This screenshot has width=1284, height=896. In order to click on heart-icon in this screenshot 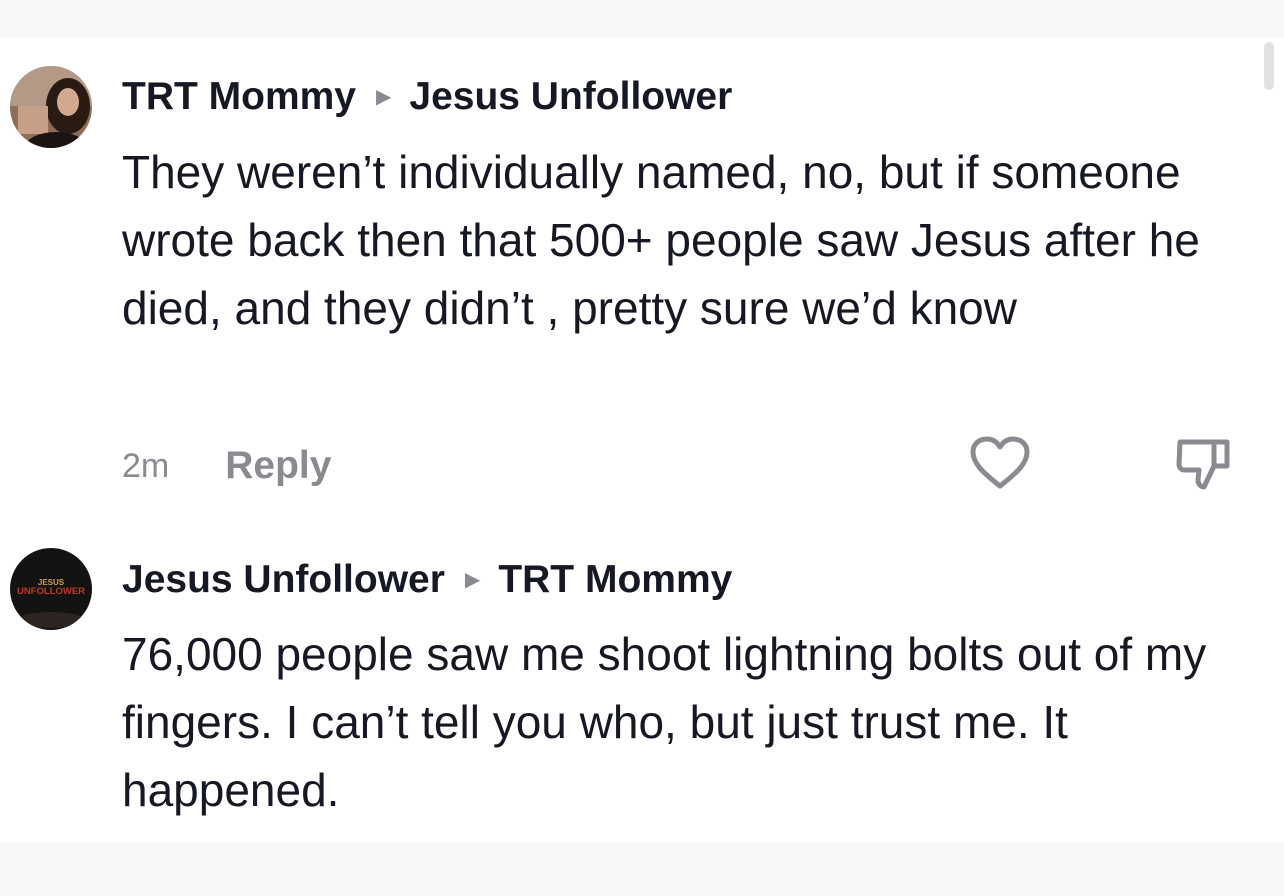, I will do `click(1000, 465)`.